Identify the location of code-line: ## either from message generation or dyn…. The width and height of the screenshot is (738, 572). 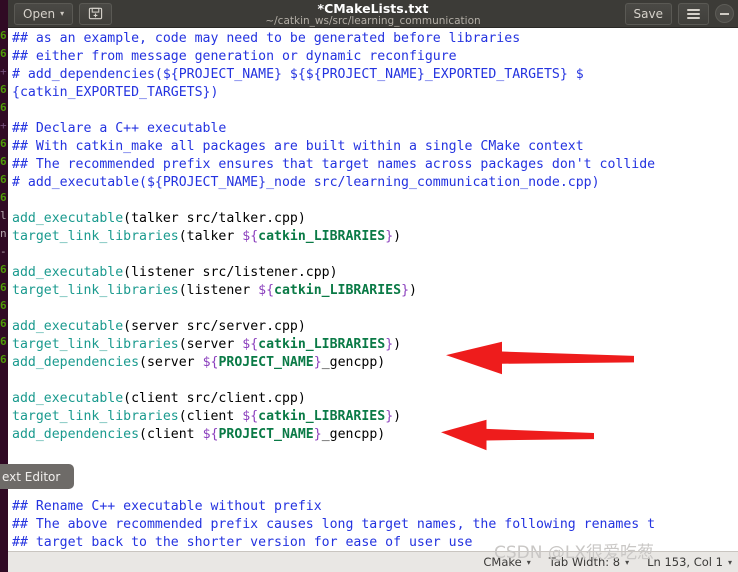
(333, 57).